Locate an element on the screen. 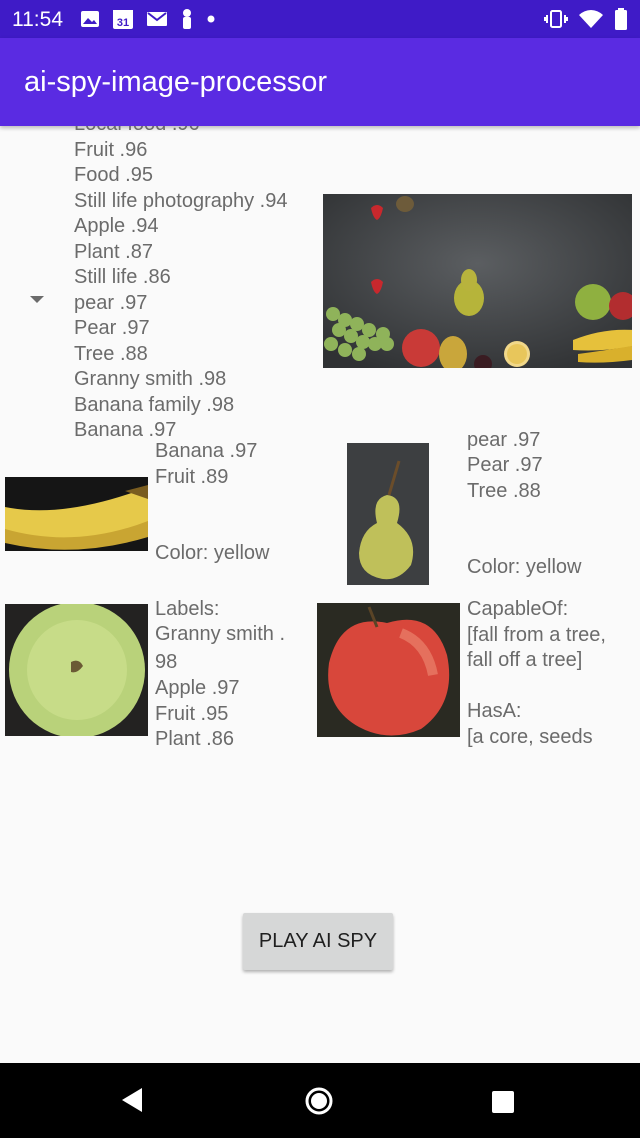  has-a-heading: HasA: is located at coordinates (494, 711).